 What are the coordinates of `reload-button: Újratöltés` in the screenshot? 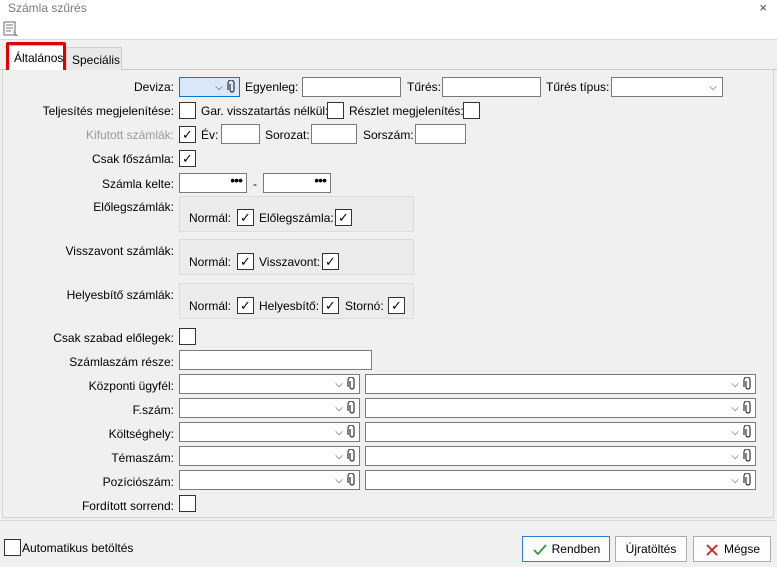 It's located at (651, 549).